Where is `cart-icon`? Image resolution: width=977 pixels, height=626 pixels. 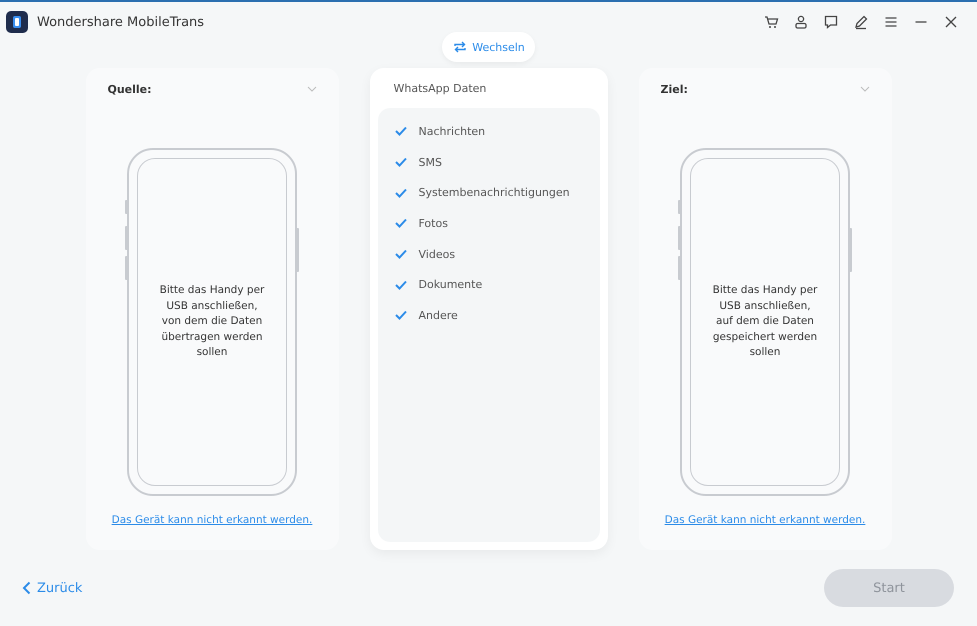 cart-icon is located at coordinates (771, 22).